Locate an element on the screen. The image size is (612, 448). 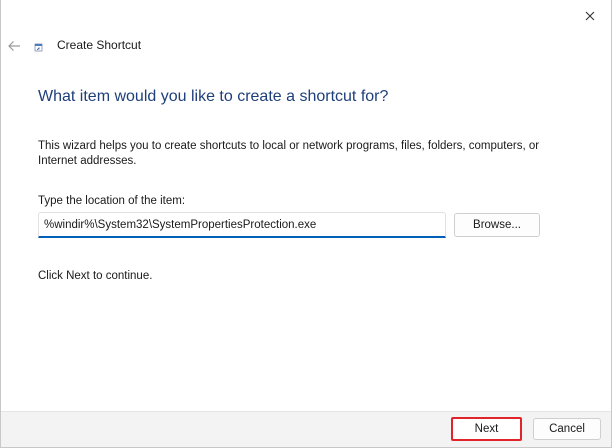
window-title: Create Shortcut is located at coordinates (99, 45).